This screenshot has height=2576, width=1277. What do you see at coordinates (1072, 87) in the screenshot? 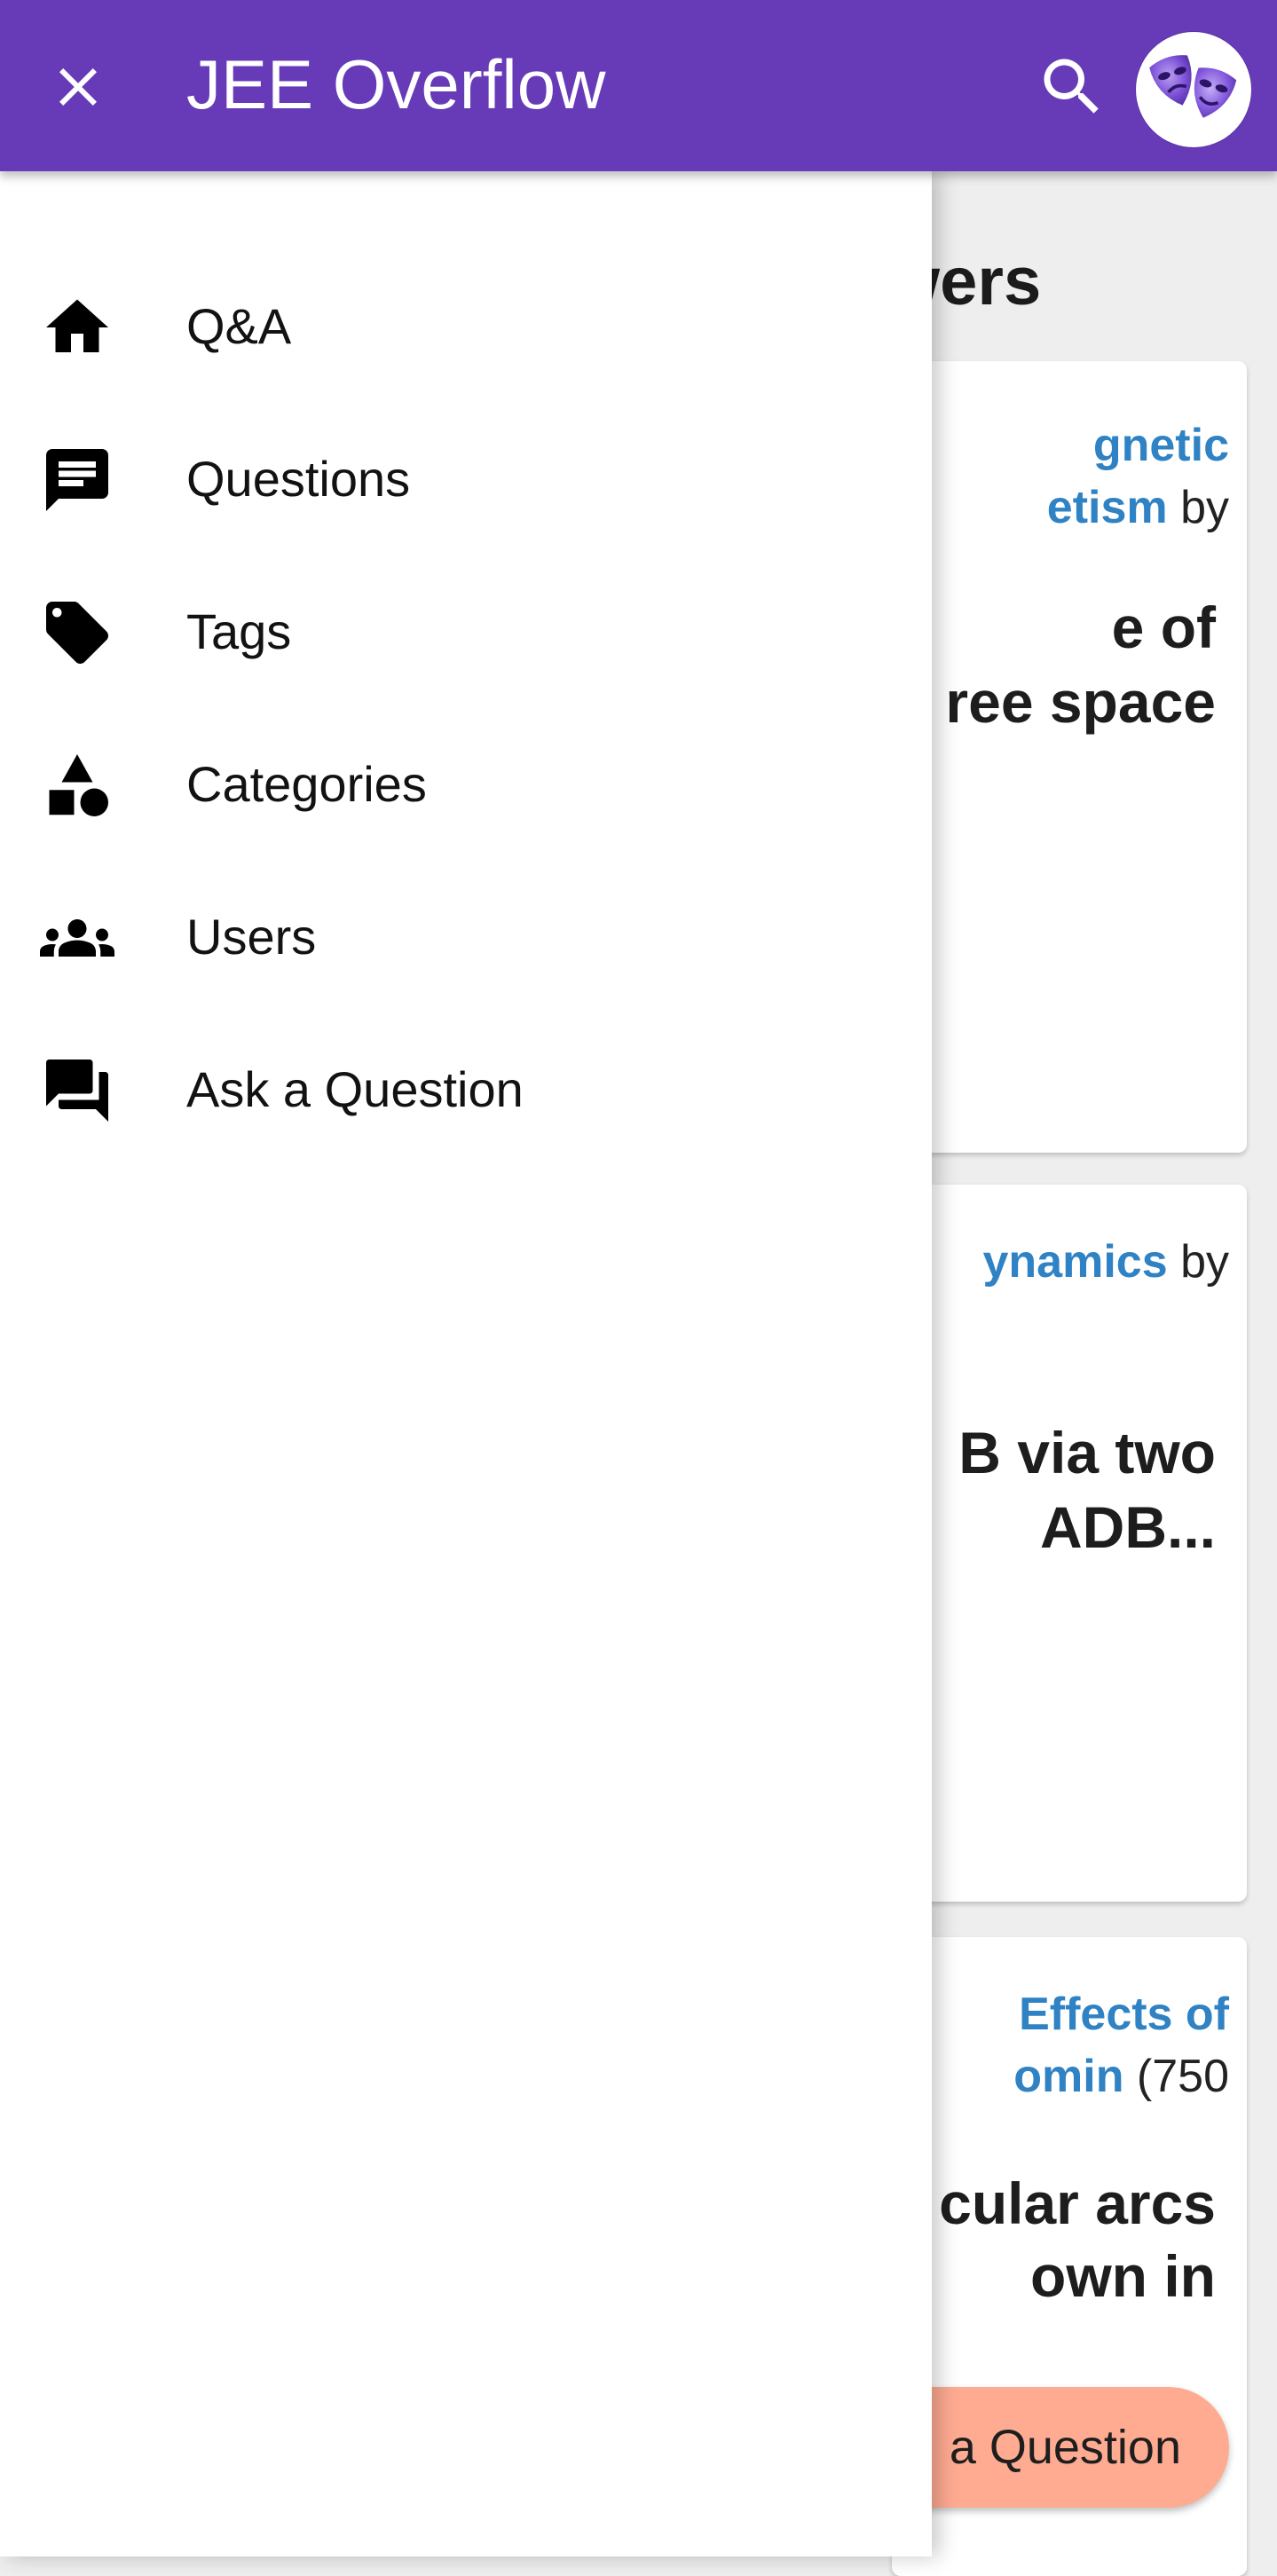
I see `search-icon` at bounding box center [1072, 87].